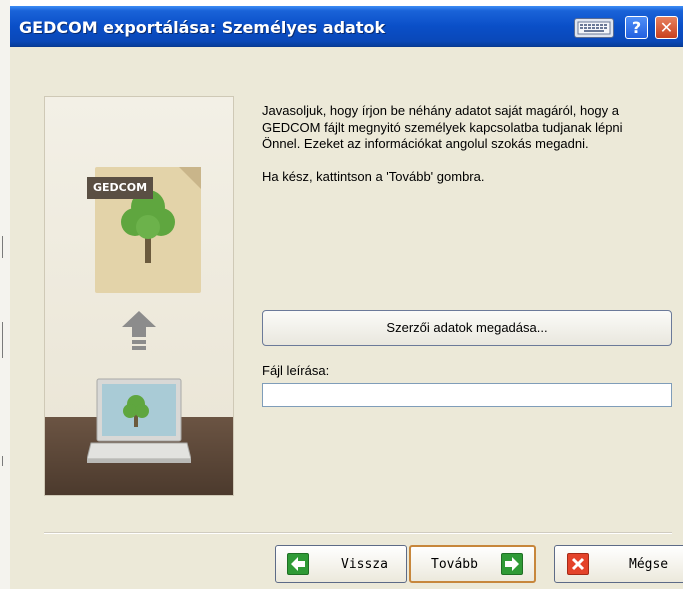 The height and width of the screenshot is (589, 683). What do you see at coordinates (139, 330) in the screenshot?
I see `arrow-up-icon` at bounding box center [139, 330].